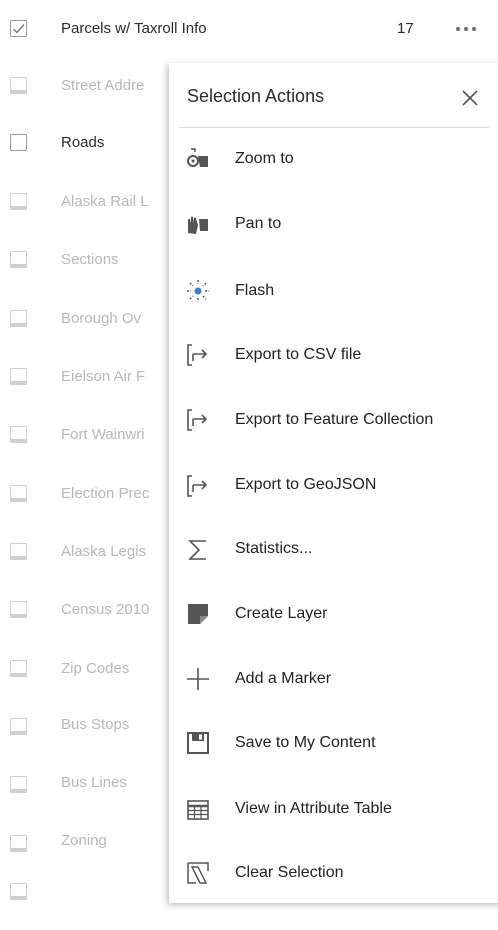  I want to click on add-marker-action: Add a Marker, so click(333, 679).